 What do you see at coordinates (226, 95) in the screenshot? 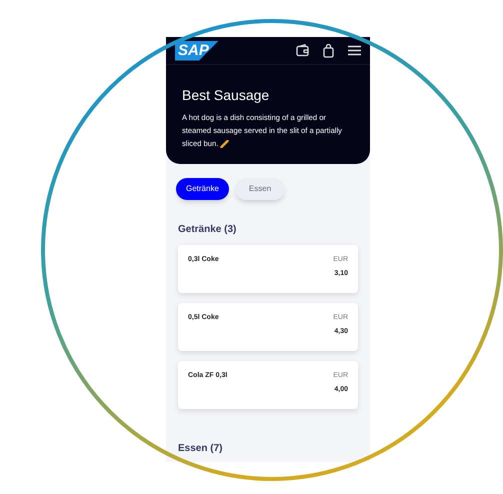
I see `hero-title: Best Sausage` at bounding box center [226, 95].